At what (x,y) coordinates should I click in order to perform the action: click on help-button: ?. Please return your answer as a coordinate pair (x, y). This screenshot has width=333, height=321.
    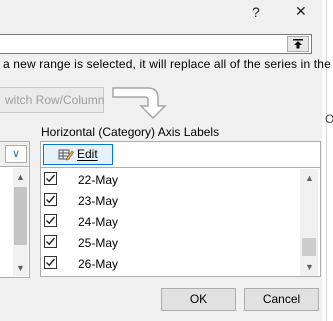
    Looking at the image, I should click on (256, 12).